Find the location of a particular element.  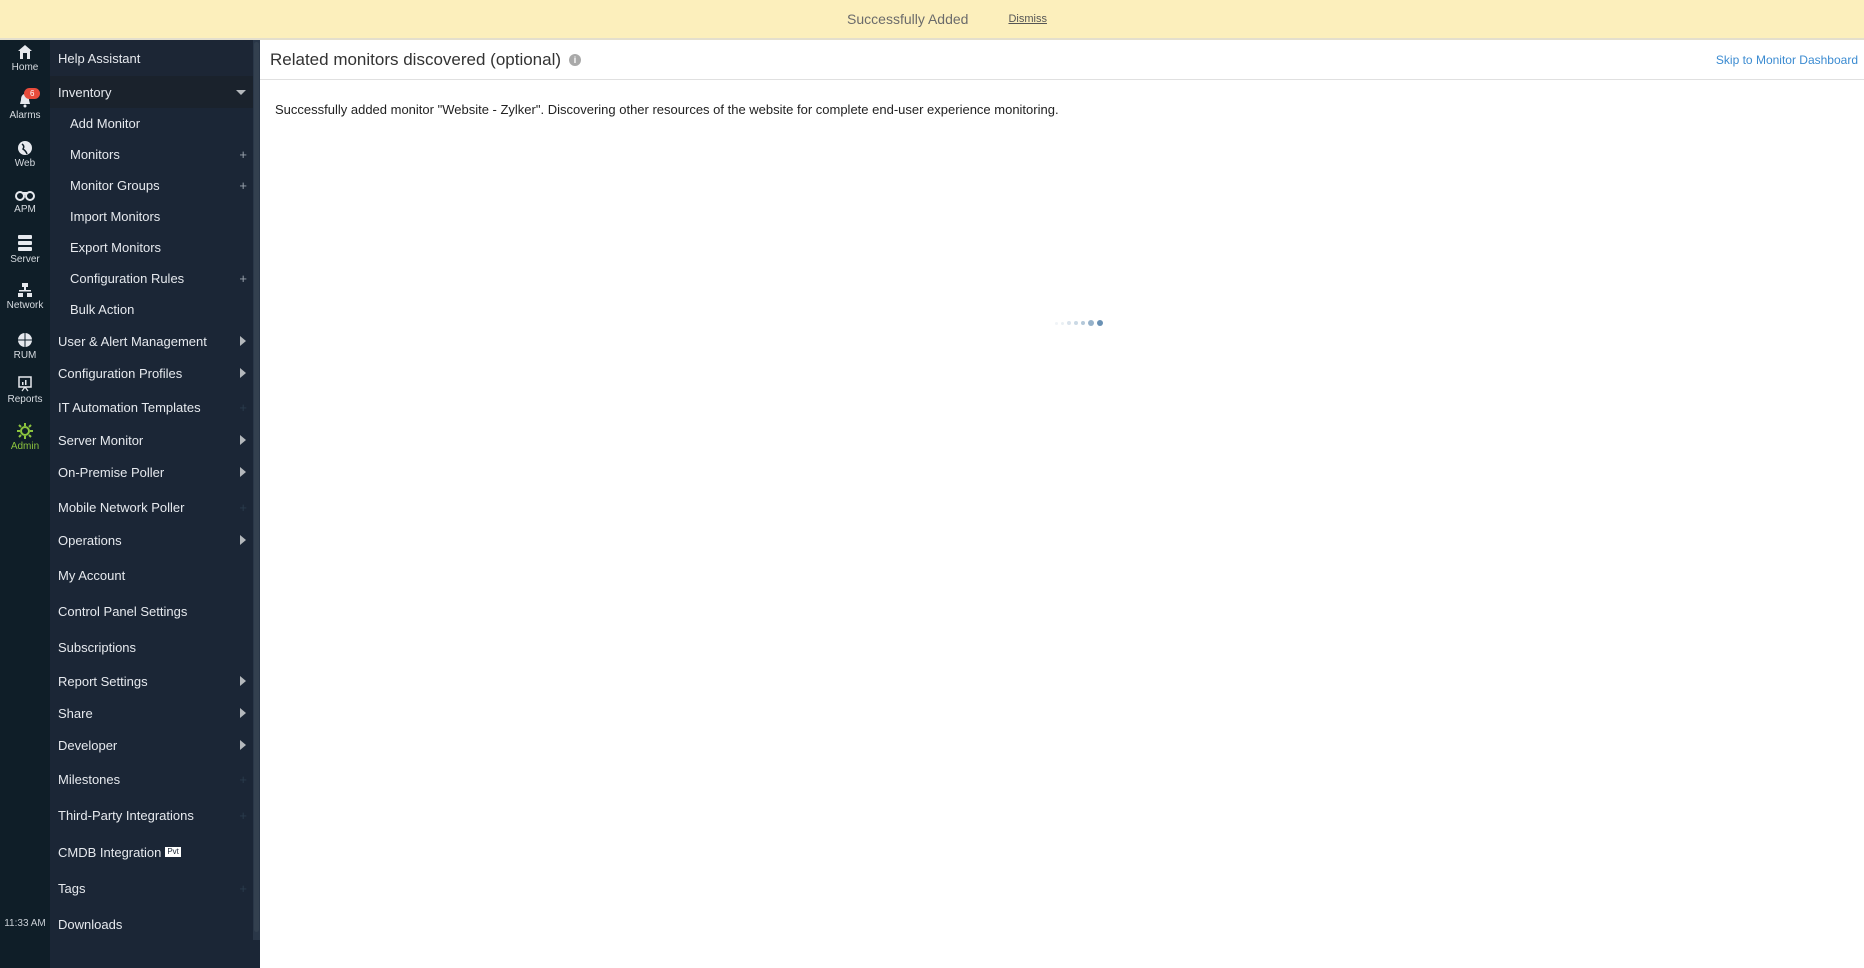

rail-label: Server is located at coordinates (25, 259).